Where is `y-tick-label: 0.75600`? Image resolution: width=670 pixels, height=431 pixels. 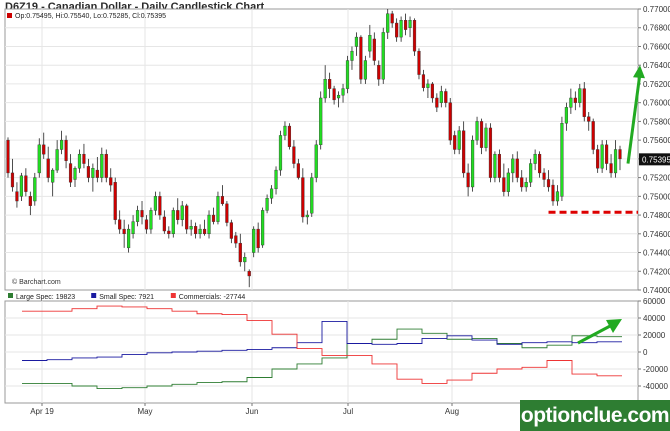
y-tick-label: 0.75600 is located at coordinates (656, 140).